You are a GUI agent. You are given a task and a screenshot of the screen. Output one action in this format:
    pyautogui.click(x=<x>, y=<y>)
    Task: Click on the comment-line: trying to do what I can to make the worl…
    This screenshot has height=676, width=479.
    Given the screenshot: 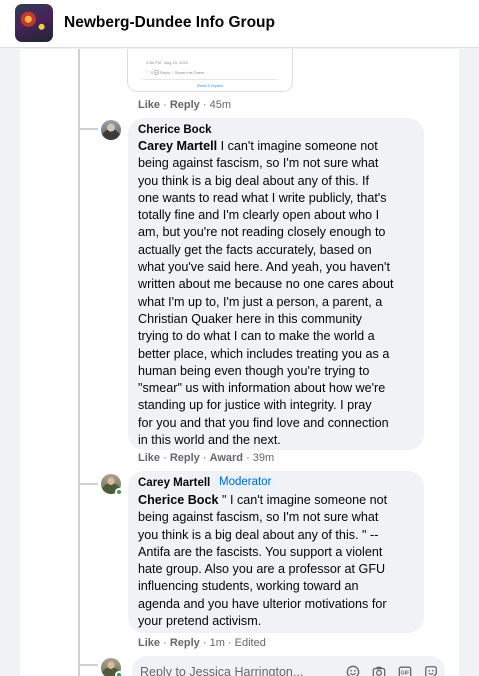 What is the action you would take?
    pyautogui.click(x=256, y=336)
    